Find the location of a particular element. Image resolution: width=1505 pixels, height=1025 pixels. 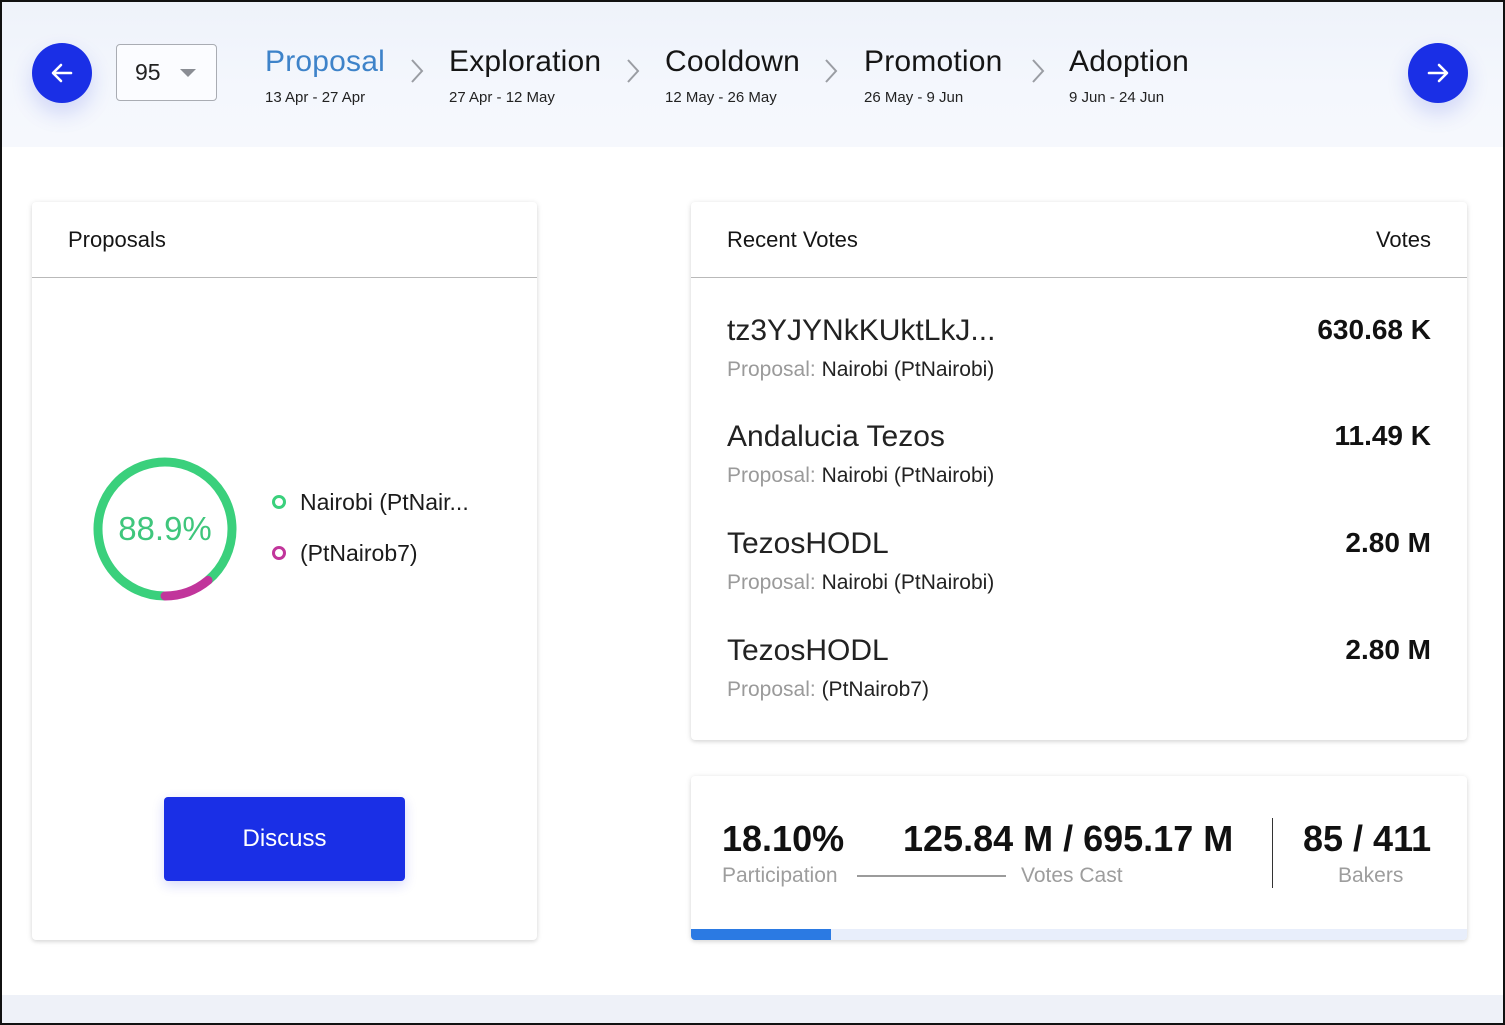

donut-center-label: 88.9% is located at coordinates (165, 528).